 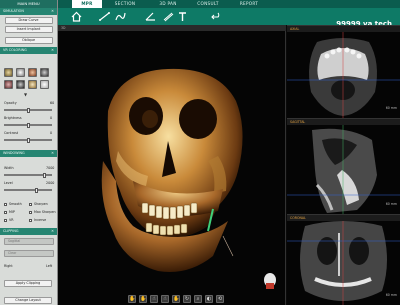 I want to click on brightness-value: 0, so click(x=51, y=118).